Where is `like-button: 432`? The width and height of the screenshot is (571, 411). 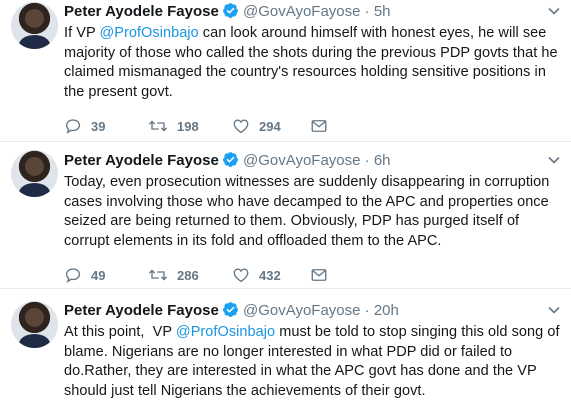
like-button: 432 is located at coordinates (256, 275).